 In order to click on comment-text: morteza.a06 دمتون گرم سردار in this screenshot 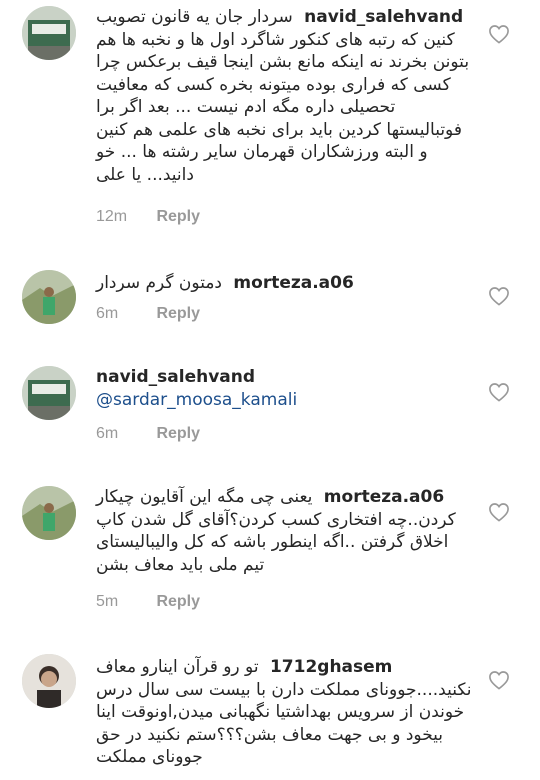, I will do `click(284, 283)`.